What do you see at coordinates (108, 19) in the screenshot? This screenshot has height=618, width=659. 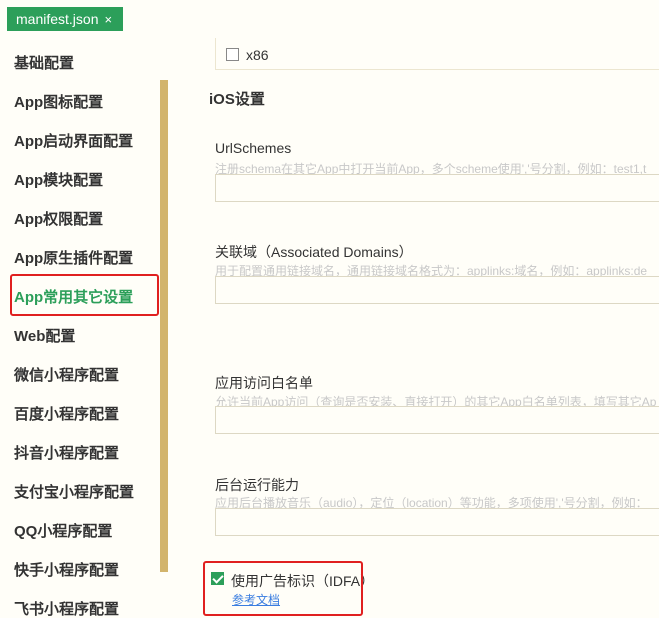 I see `close-icon: ×` at bounding box center [108, 19].